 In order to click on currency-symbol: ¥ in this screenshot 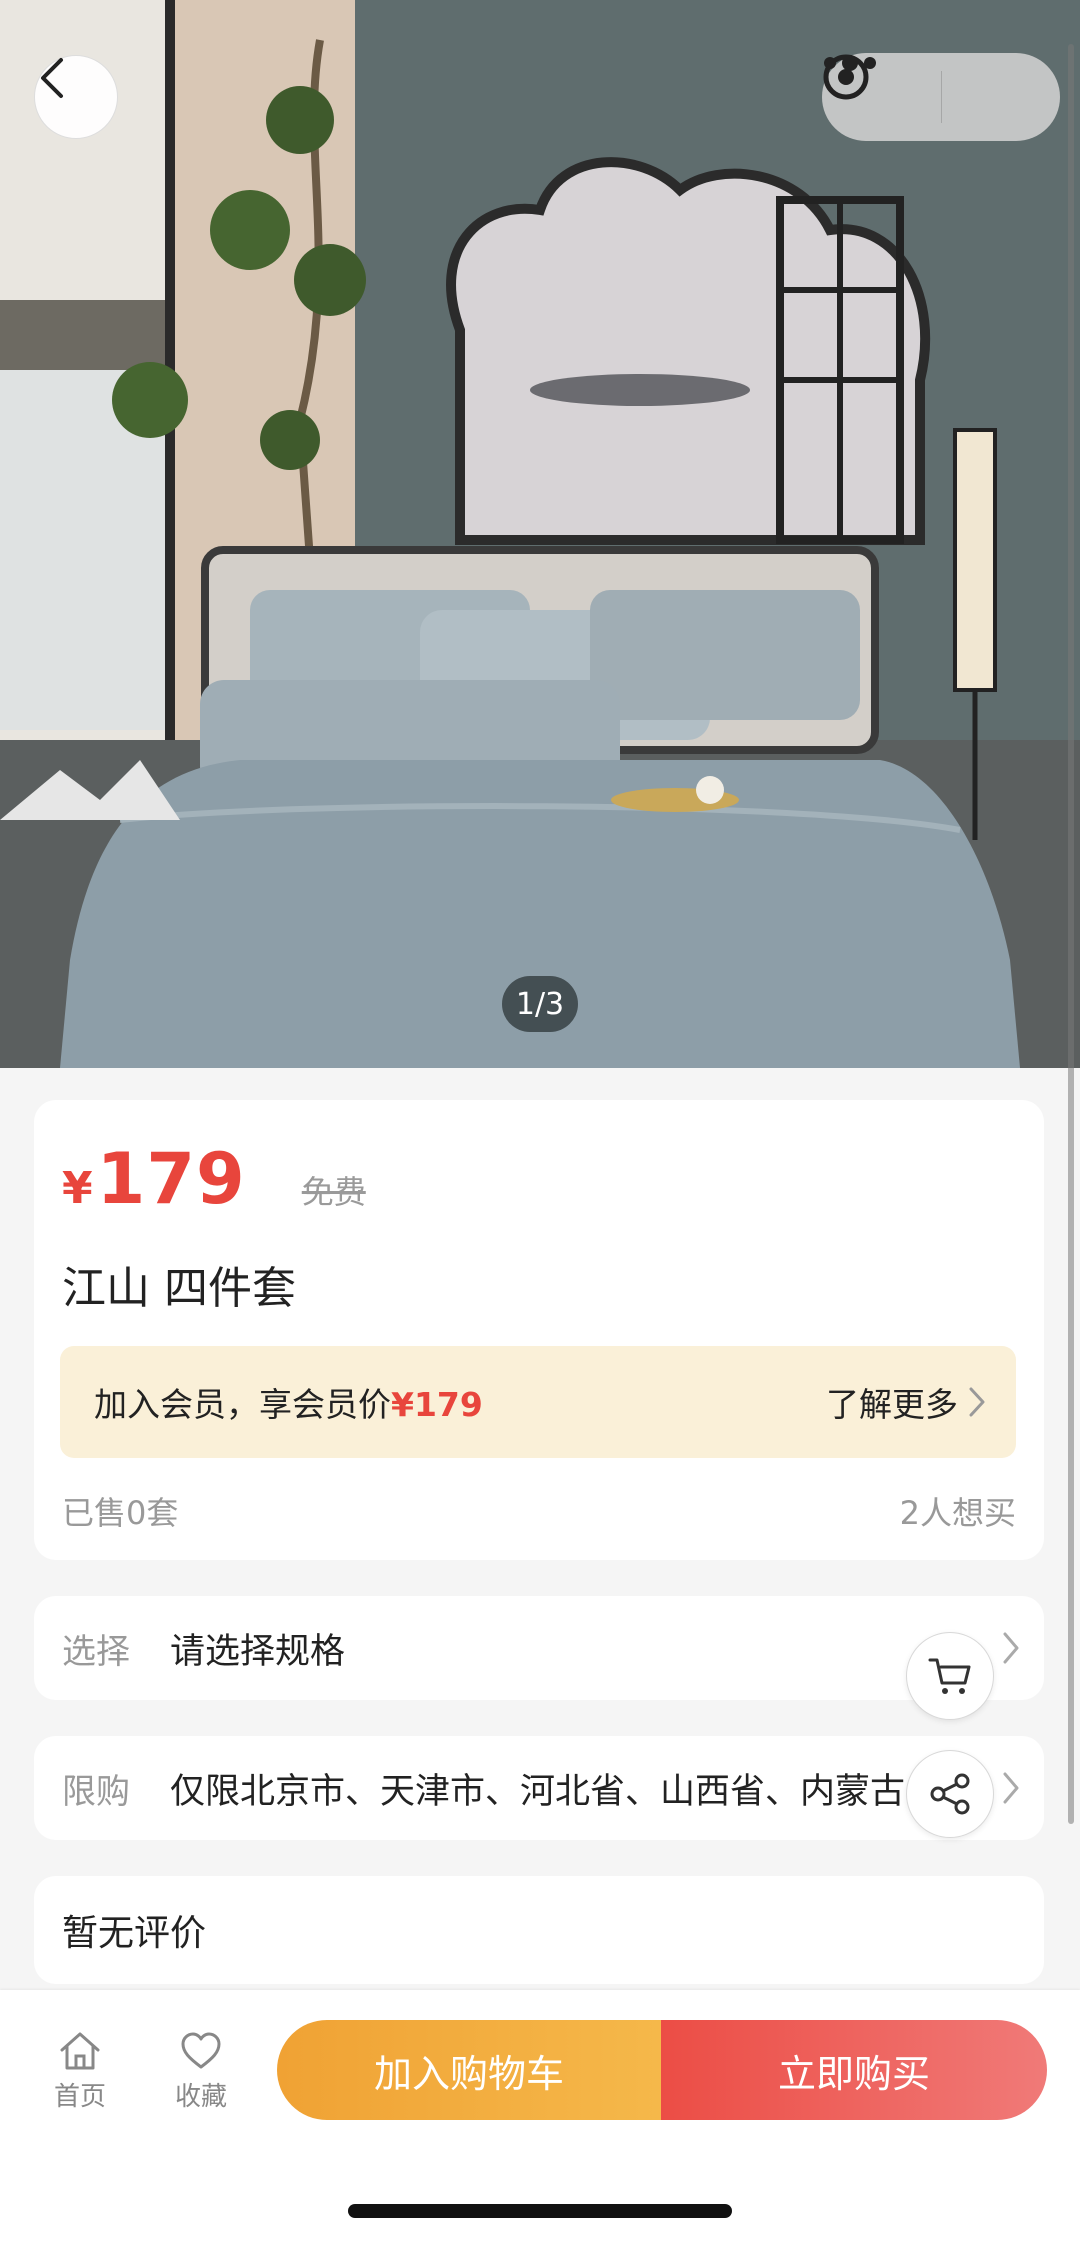, I will do `click(77, 1188)`.